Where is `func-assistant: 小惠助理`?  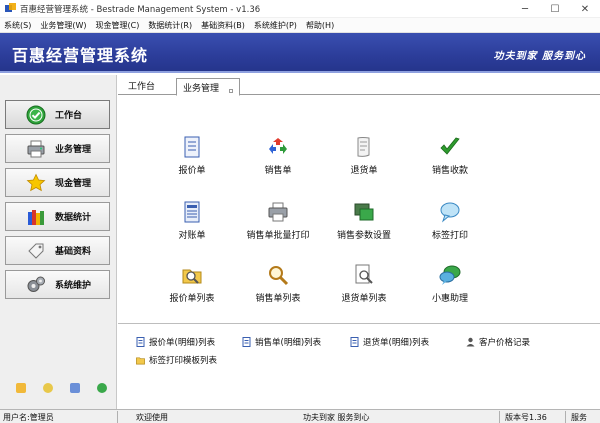
func-assistant: 小惠助理 is located at coordinates (450, 284).